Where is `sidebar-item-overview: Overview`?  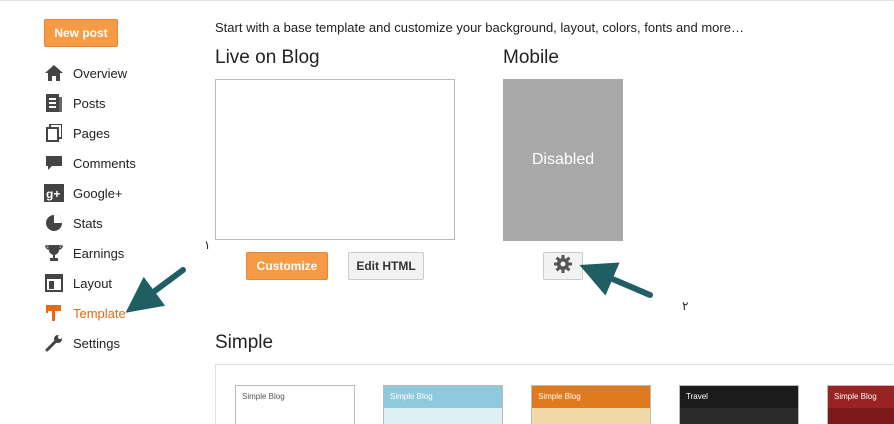 sidebar-item-overview: Overview is located at coordinates (90, 73).